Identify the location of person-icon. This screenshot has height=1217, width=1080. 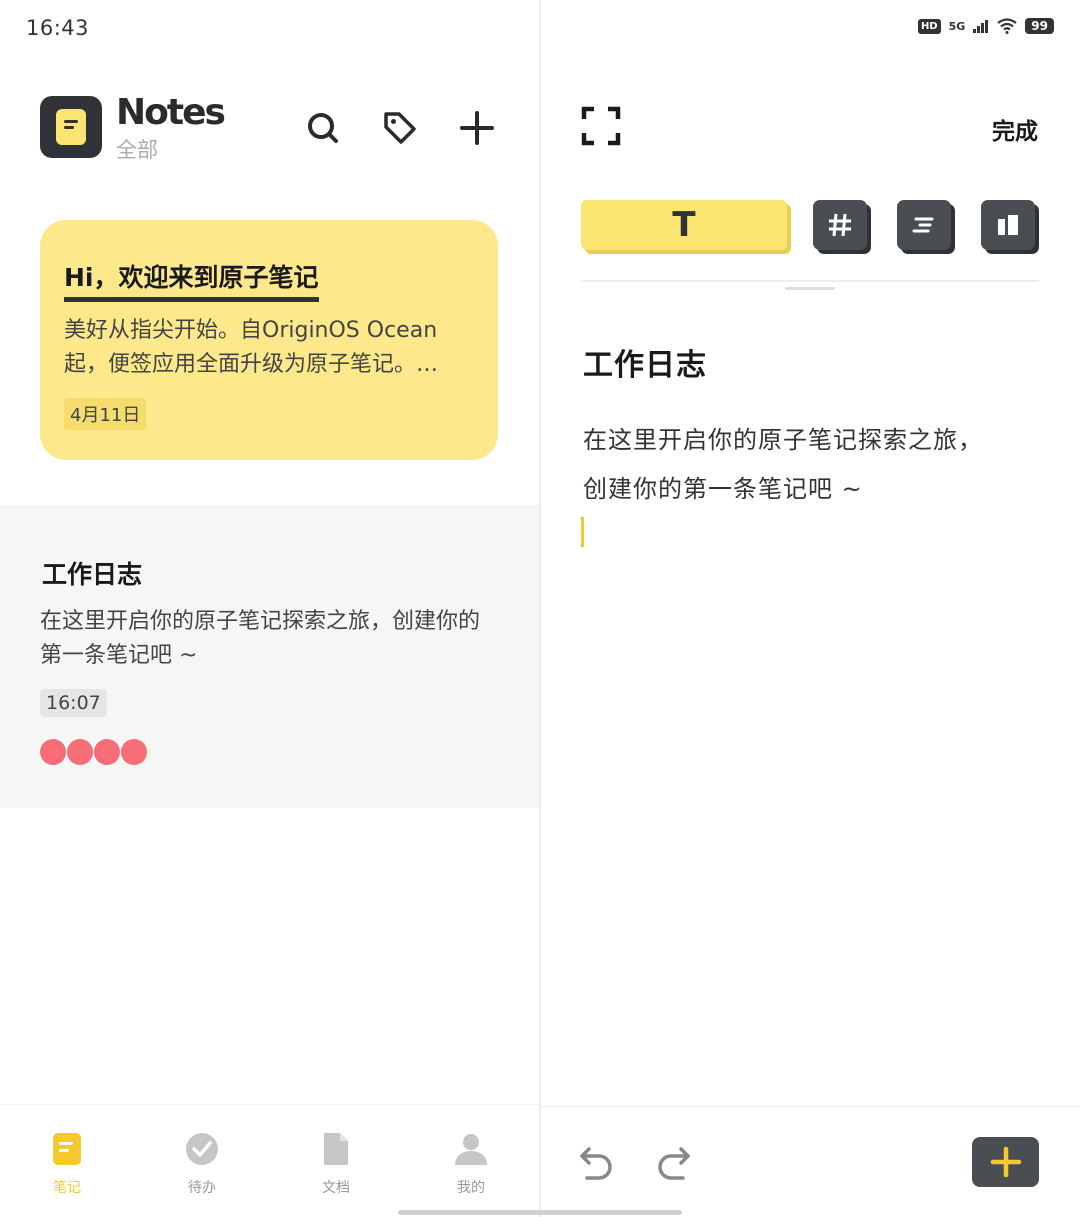
(471, 1149).